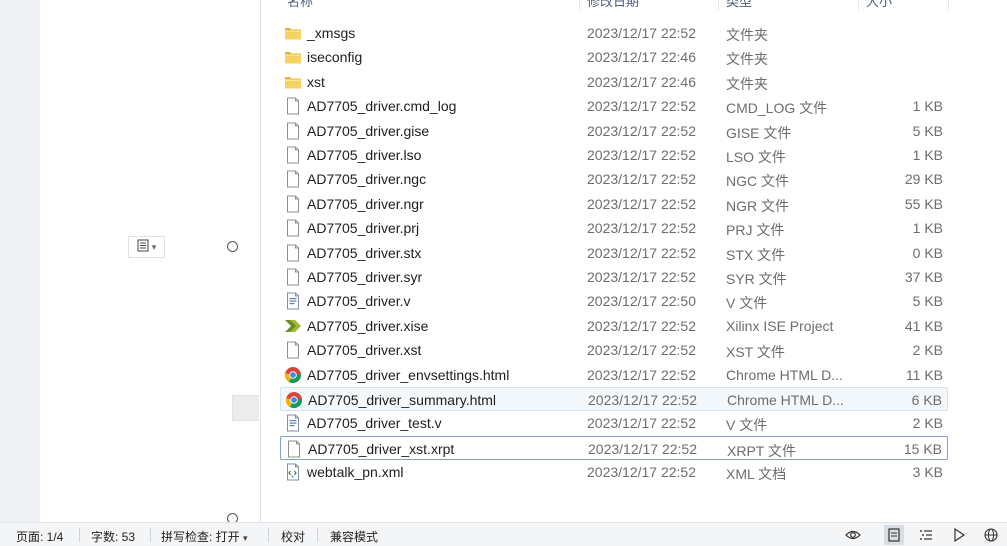 The height and width of the screenshot is (546, 1007). I want to click on file-name: xst, so click(316, 81).